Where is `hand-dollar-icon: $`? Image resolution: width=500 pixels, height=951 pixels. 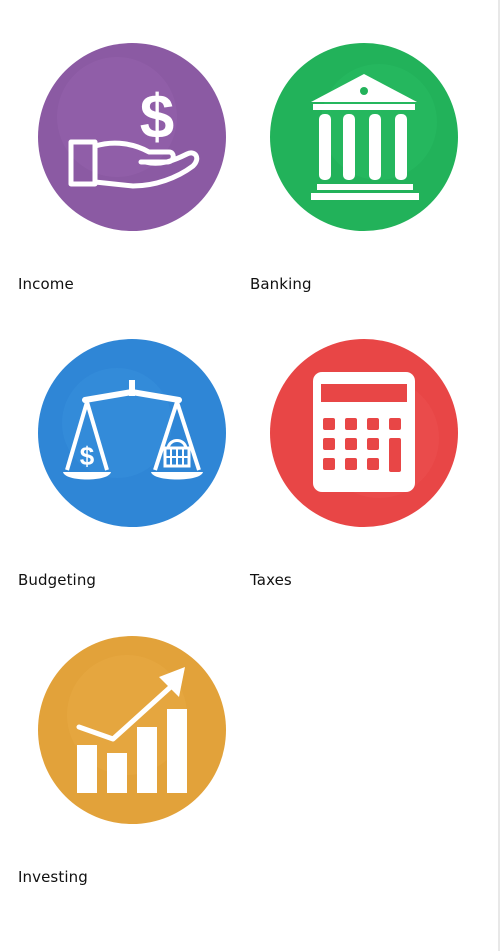
hand-dollar-icon: $ is located at coordinates (132, 137).